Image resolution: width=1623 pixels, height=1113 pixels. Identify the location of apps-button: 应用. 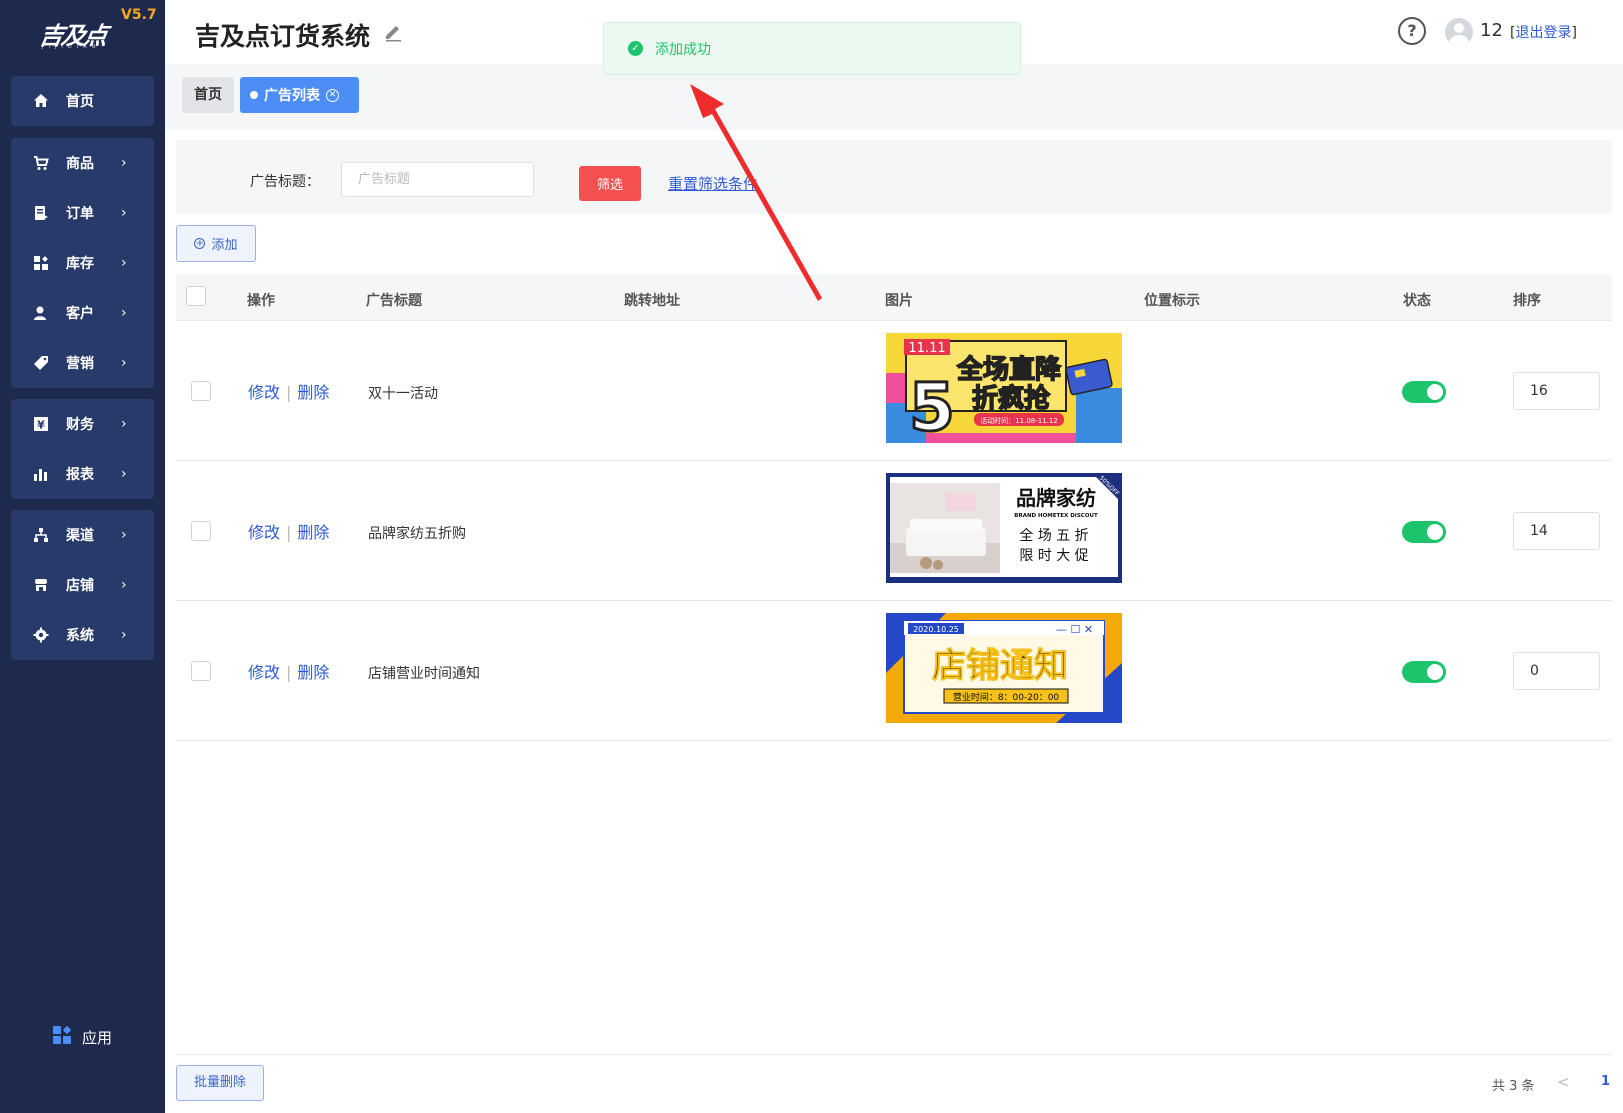
(82, 1037).